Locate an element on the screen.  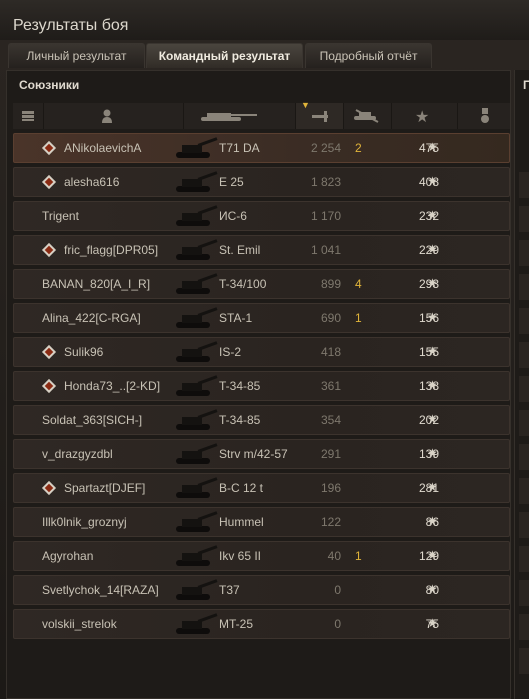
player-column-header is located at coordinates (113, 116).